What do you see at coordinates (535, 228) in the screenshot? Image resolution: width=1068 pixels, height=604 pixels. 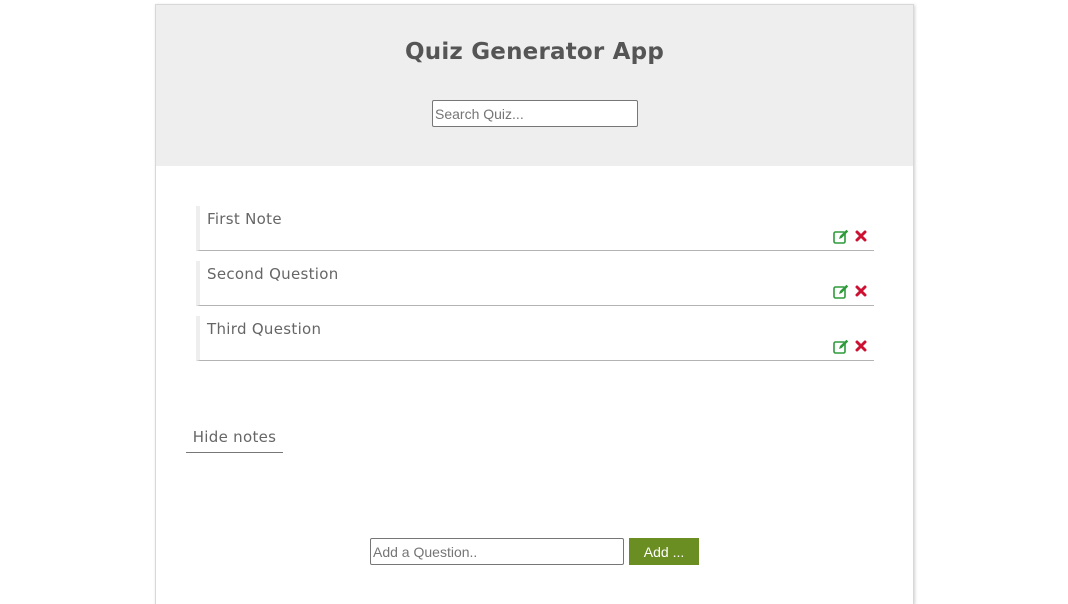 I see `list-item: First Note` at bounding box center [535, 228].